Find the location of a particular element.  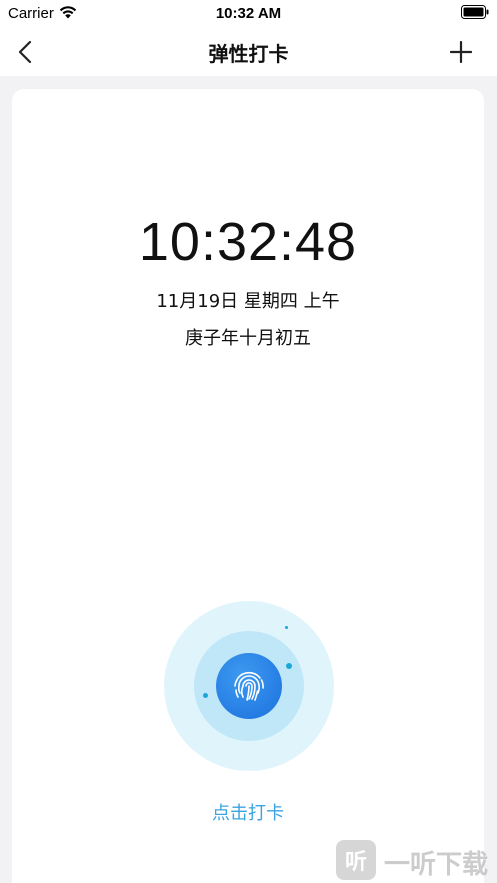

lunar-date: 庚子年十月初五 is located at coordinates (248, 338).